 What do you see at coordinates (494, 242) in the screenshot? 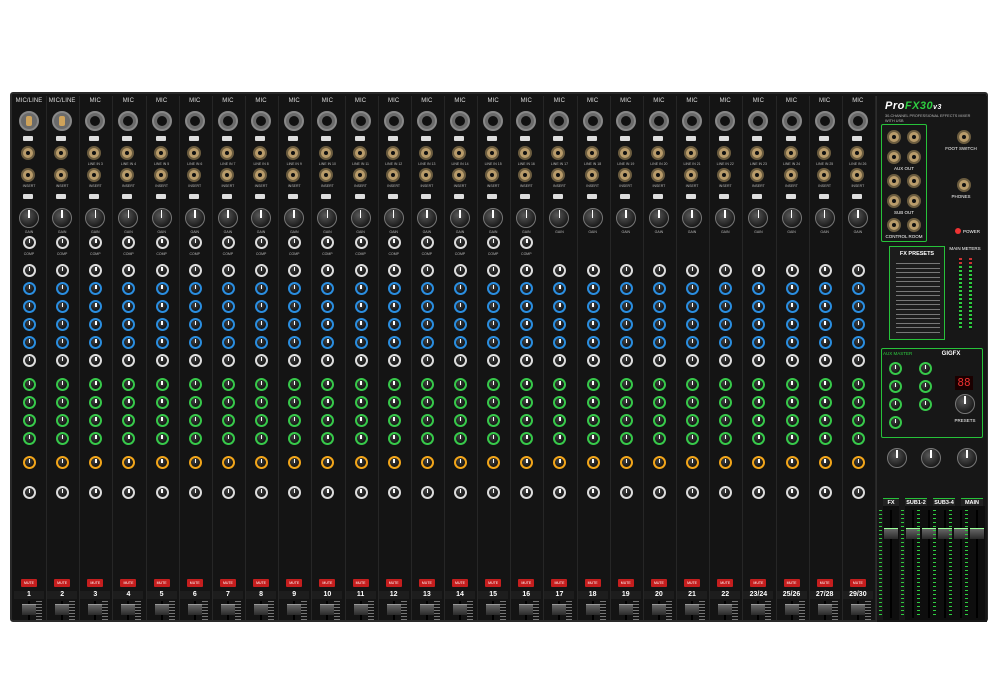
I see `comp-knob` at bounding box center [494, 242].